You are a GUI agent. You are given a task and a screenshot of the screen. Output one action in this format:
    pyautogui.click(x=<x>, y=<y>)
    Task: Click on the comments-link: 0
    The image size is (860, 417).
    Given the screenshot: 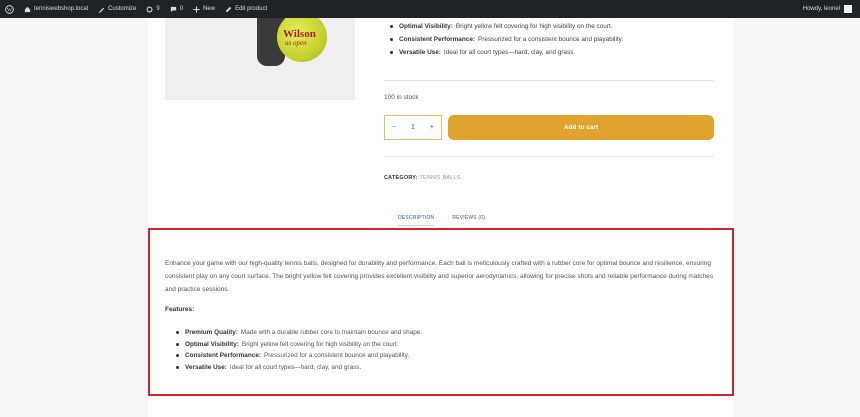 What is the action you would take?
    pyautogui.click(x=176, y=9)
    